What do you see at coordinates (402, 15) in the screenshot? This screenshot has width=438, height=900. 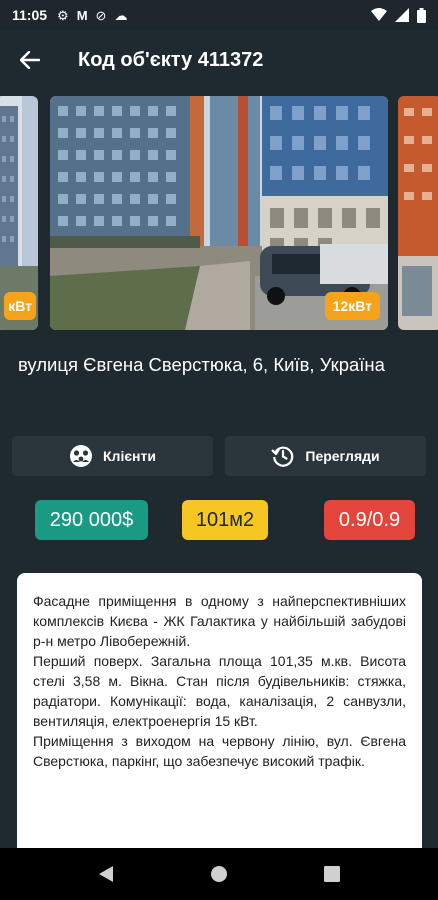 I see `signal-icon` at bounding box center [402, 15].